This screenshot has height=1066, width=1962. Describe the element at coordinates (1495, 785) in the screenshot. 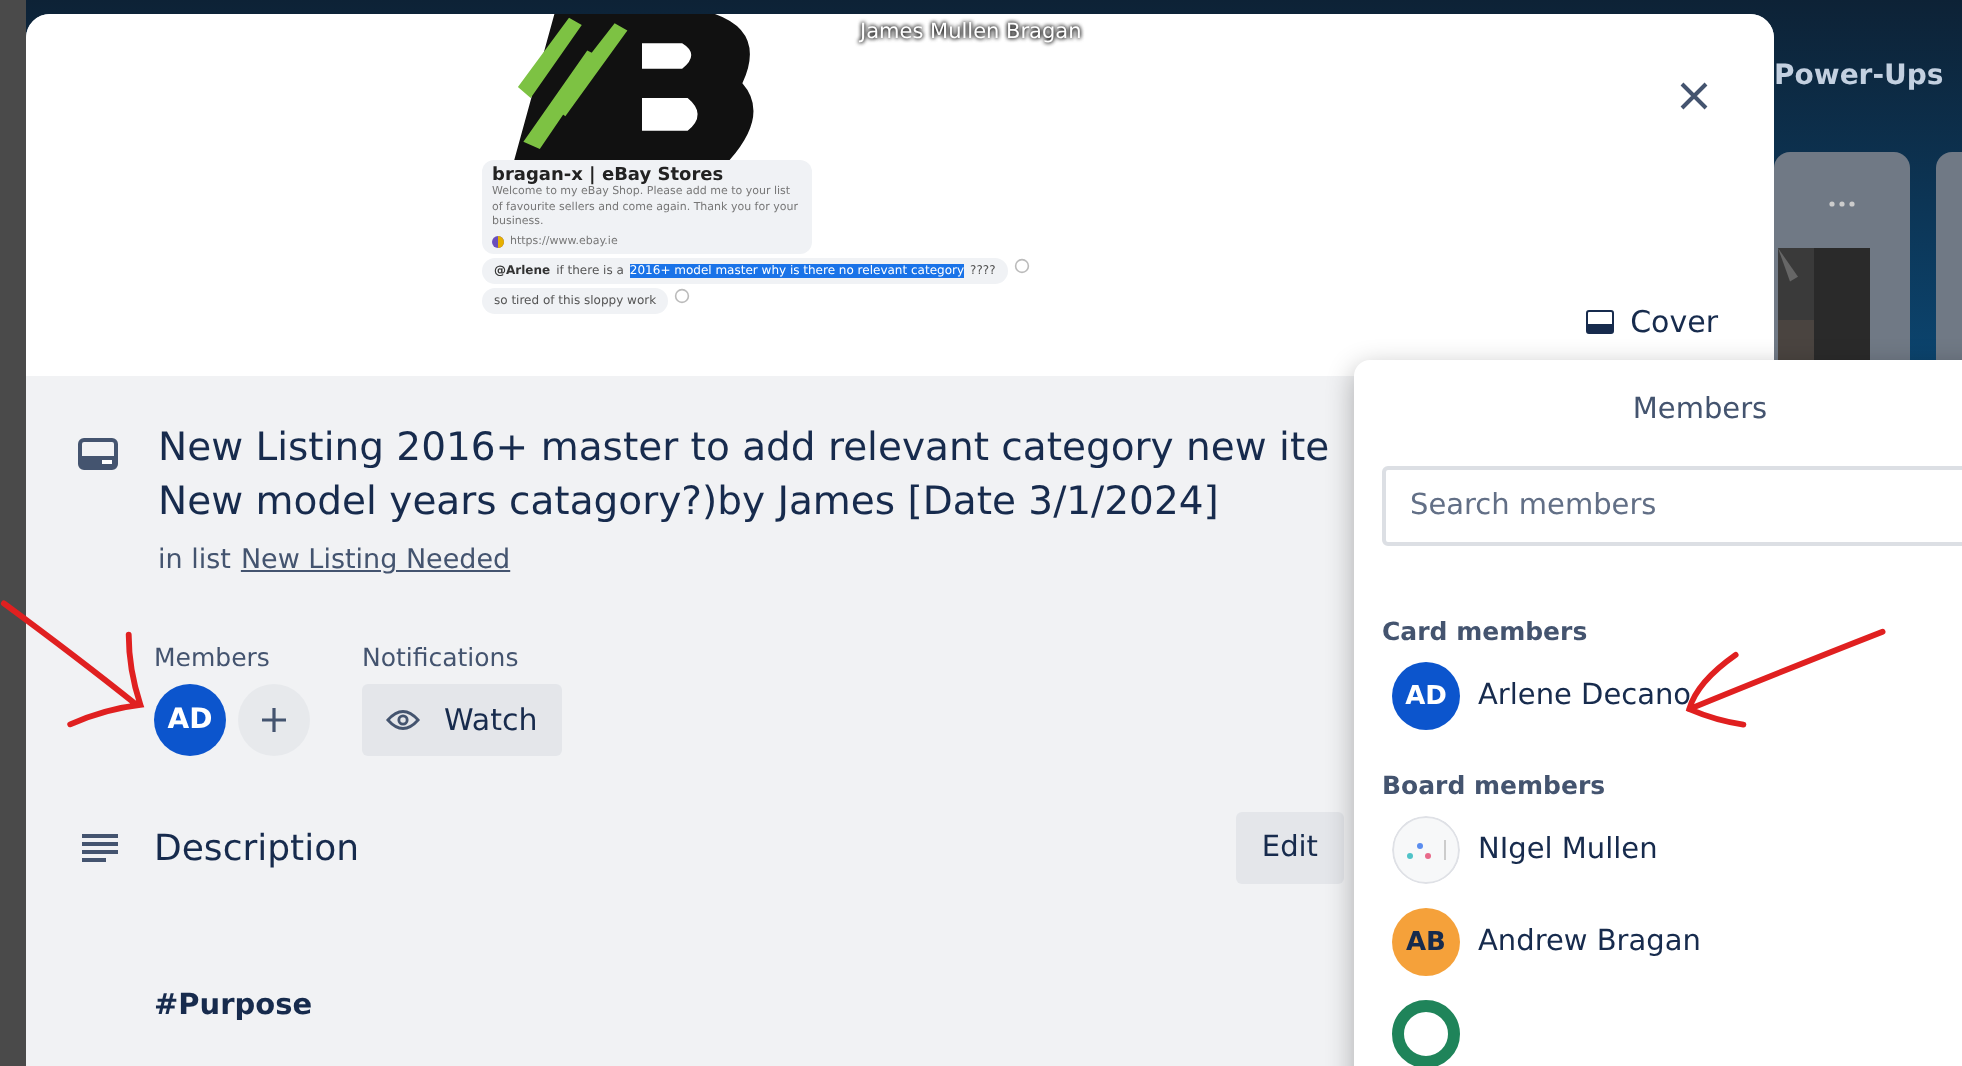

I see `section-heading: Board members` at that location.